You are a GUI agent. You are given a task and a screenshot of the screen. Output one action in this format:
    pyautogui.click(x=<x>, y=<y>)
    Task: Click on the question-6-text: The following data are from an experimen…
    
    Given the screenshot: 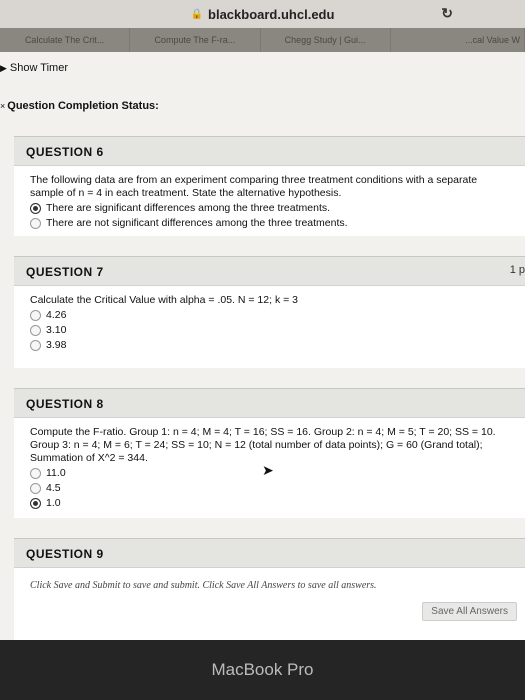 What is the action you would take?
    pyautogui.click(x=254, y=186)
    